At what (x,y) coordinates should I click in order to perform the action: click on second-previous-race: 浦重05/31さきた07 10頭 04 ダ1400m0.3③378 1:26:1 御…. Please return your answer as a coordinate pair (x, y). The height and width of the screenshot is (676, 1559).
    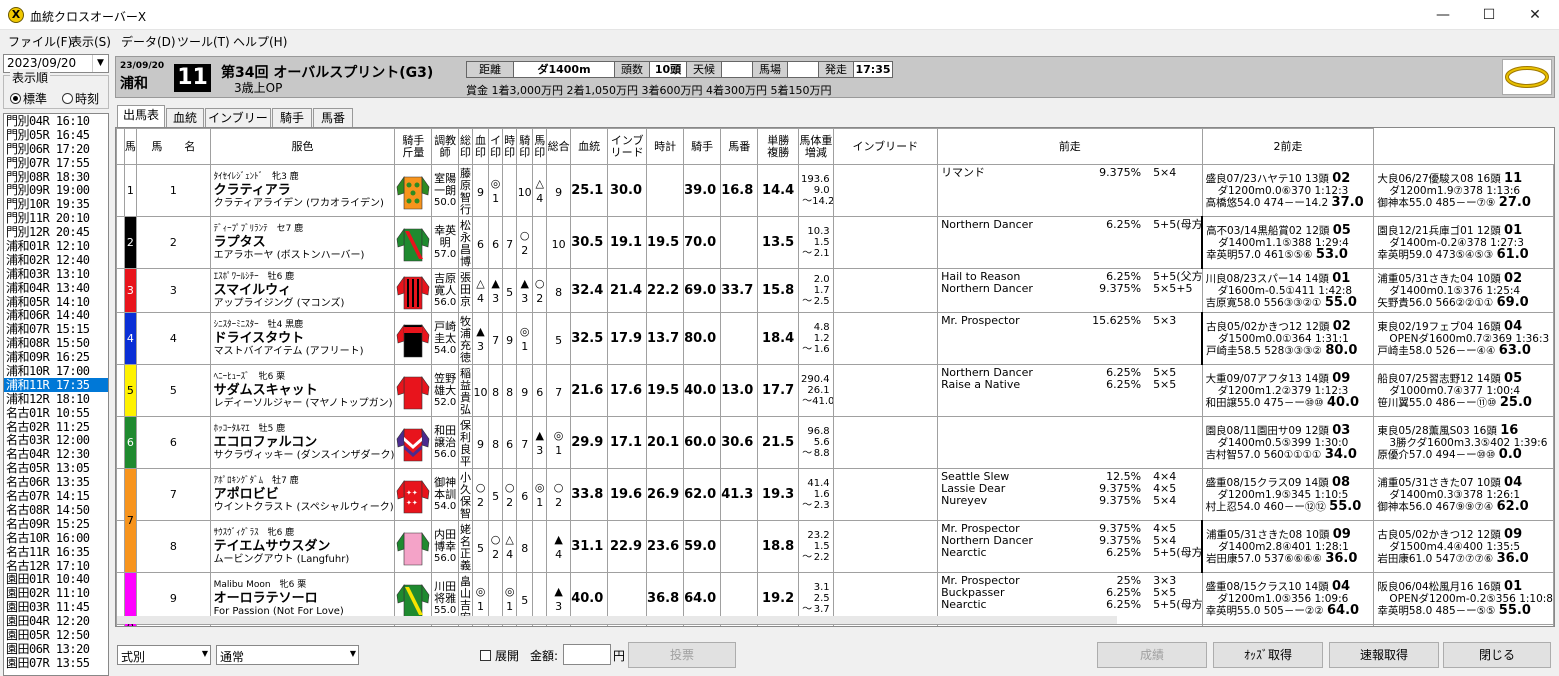
    Looking at the image, I should click on (1463, 494).